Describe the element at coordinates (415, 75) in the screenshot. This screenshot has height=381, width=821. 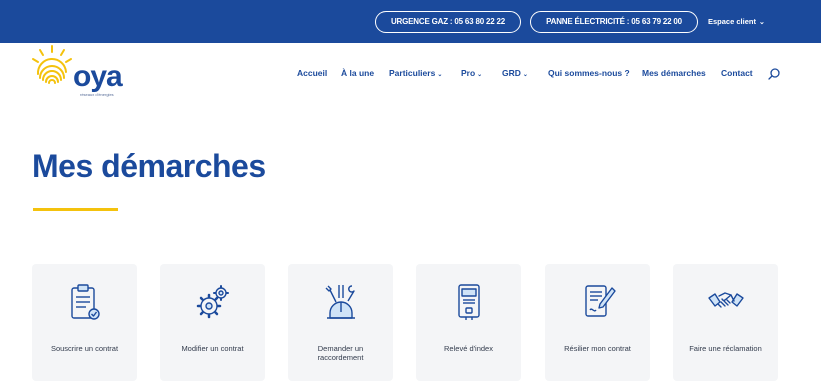
I see `nav-particuliers: Particuliers ⌄` at that location.